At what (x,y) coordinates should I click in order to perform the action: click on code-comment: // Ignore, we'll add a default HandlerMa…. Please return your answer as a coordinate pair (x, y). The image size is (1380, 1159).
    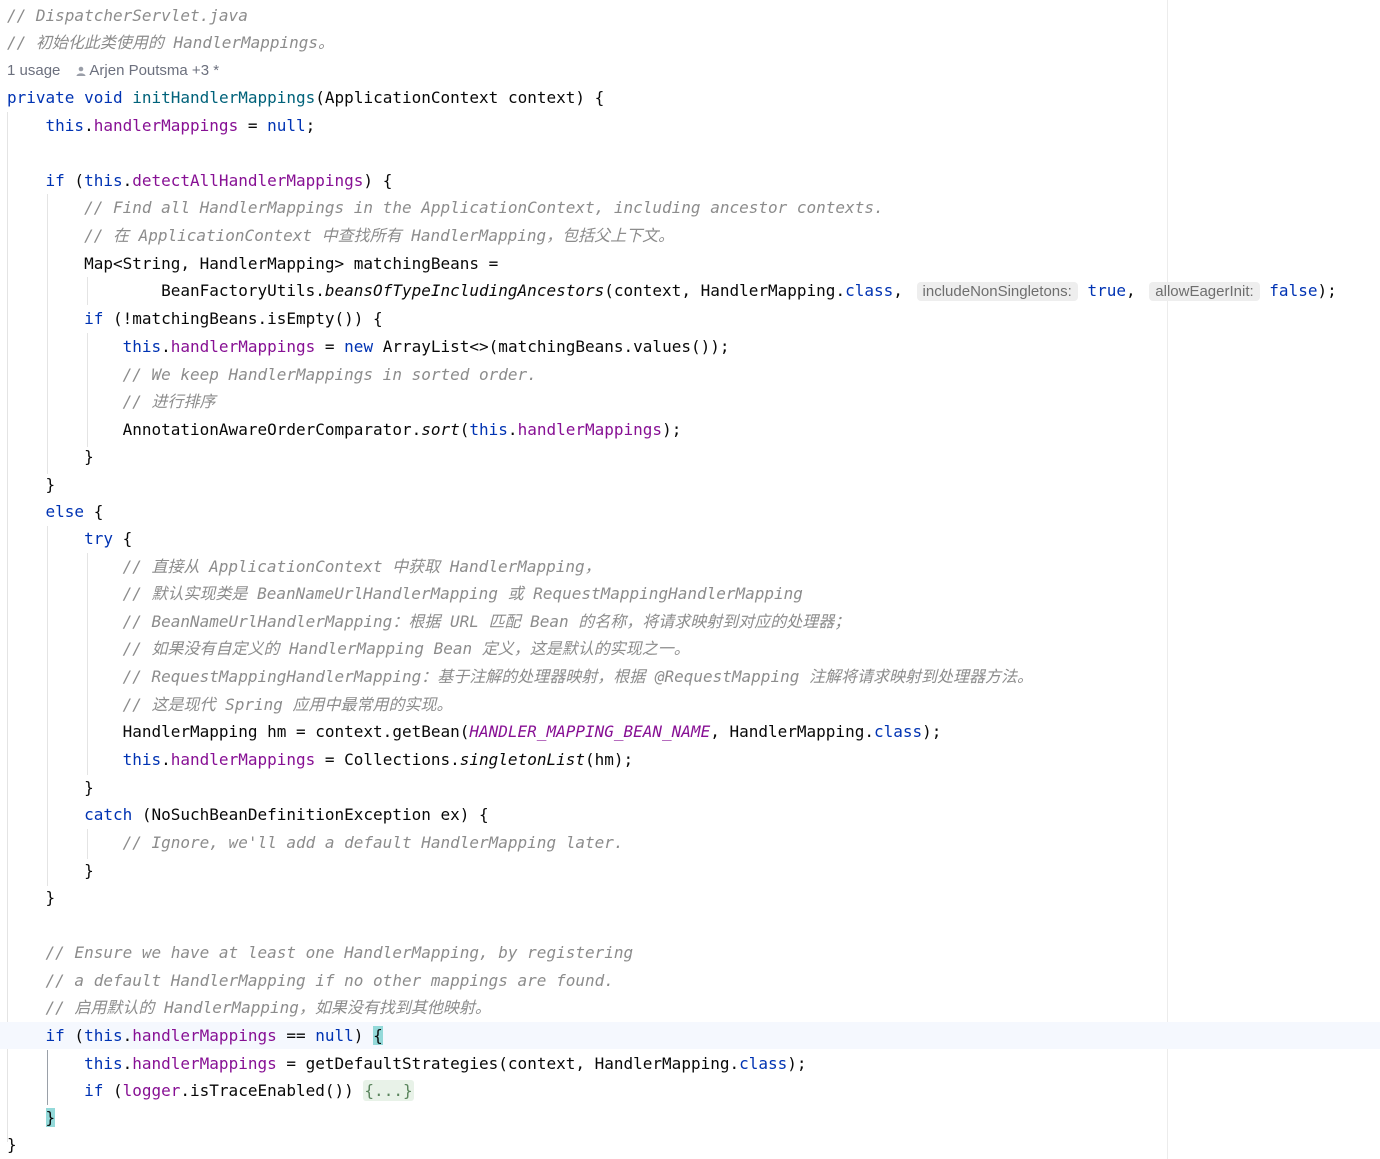
    Looking at the image, I should click on (373, 842).